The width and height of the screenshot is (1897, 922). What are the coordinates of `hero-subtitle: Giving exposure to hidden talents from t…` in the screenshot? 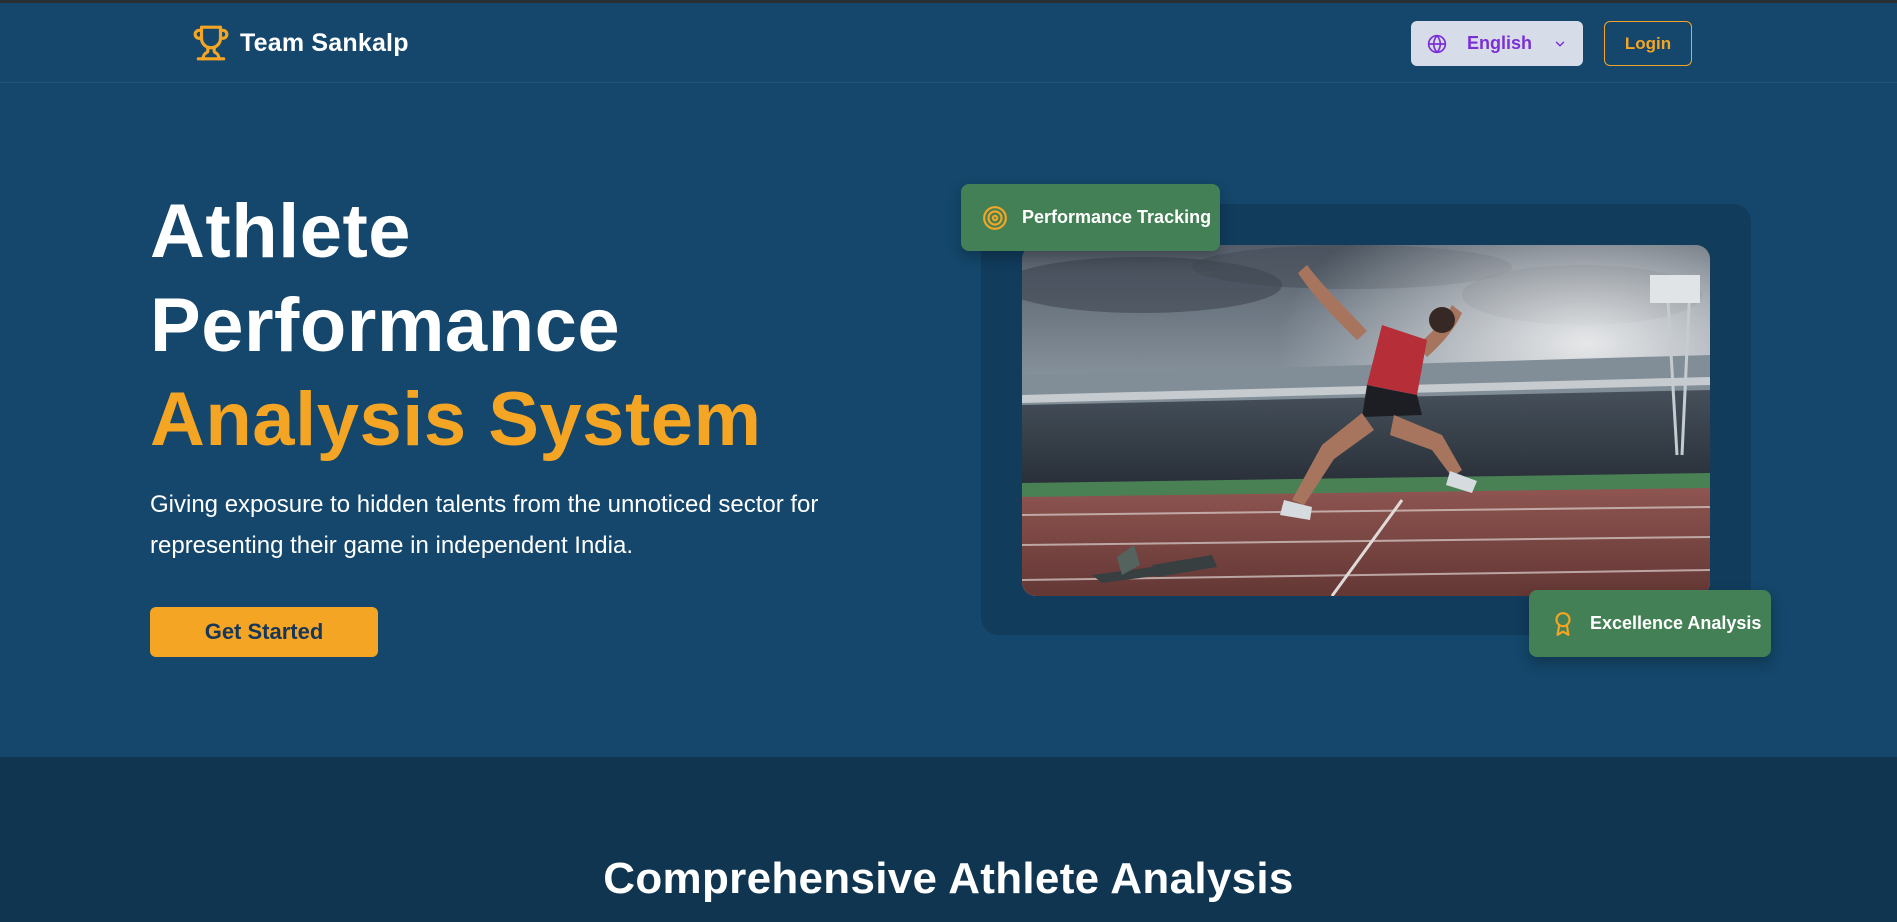 It's located at (484, 525).